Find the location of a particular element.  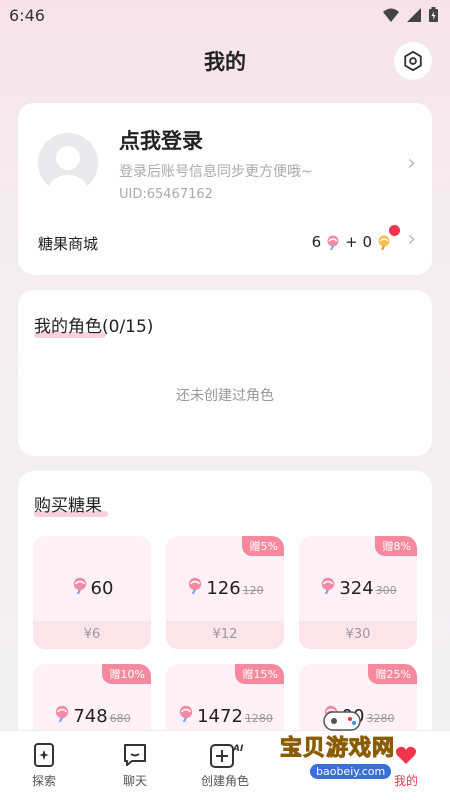

status-time: 6:46 is located at coordinates (27, 15).